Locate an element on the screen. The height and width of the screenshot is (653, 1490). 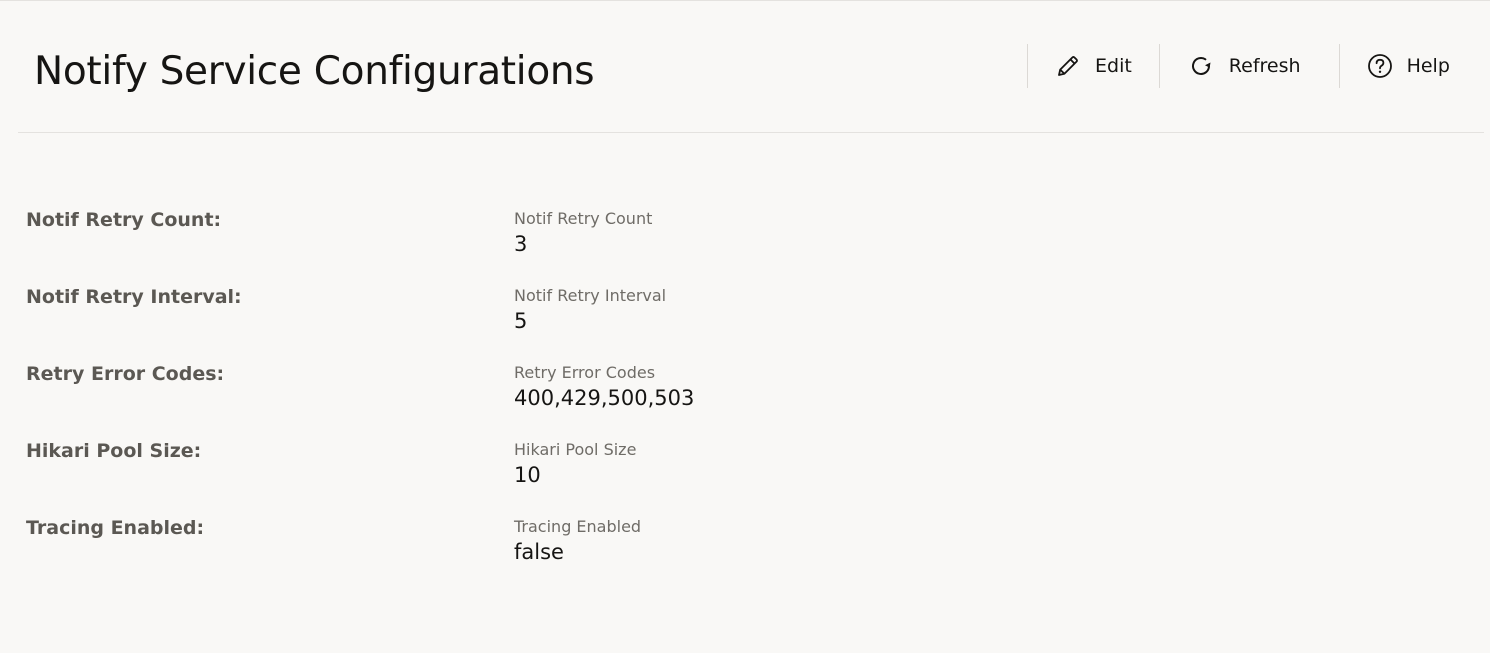
field-value: 3 is located at coordinates (521, 244).